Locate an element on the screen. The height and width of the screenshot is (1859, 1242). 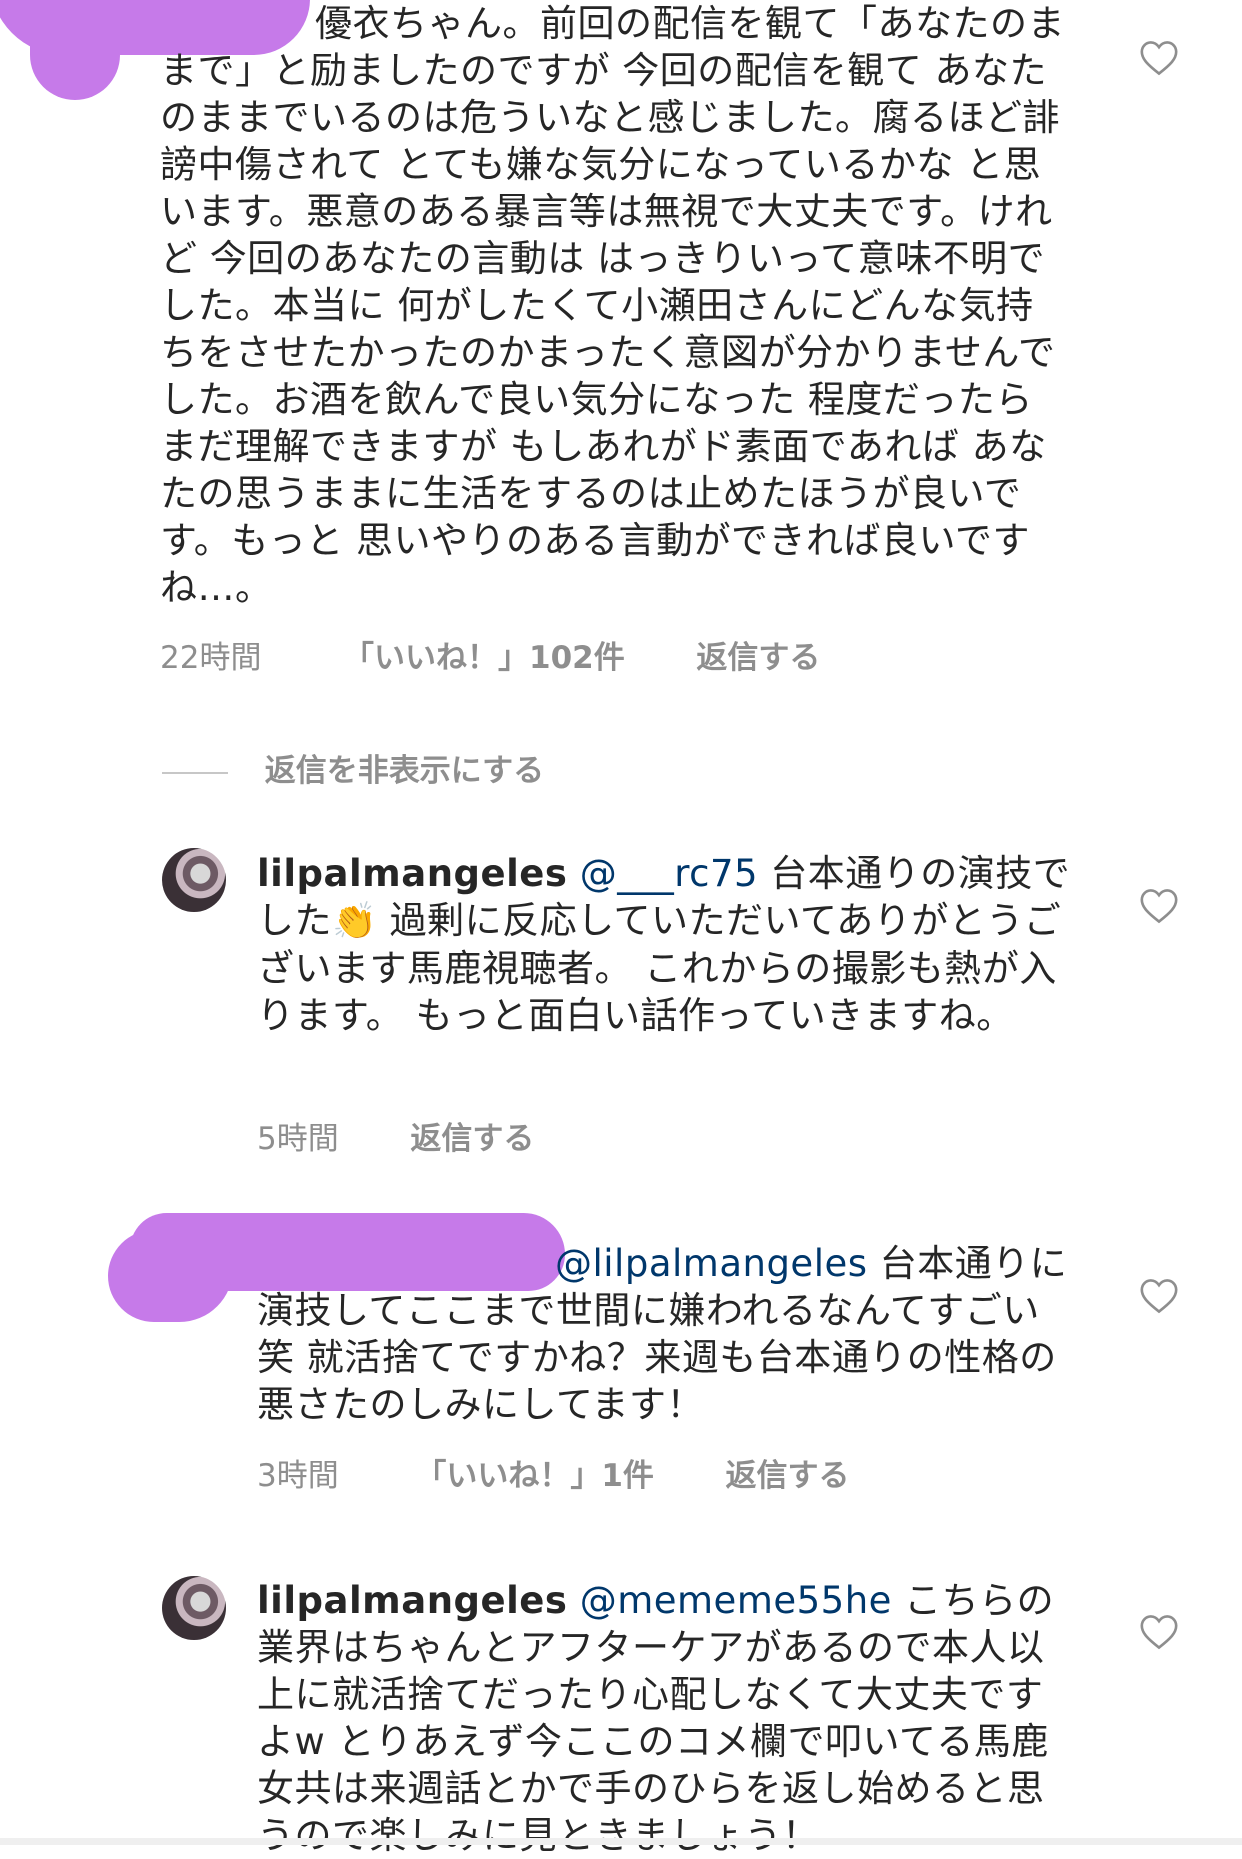
comment-time: 5時間 is located at coordinates (298, 1139).